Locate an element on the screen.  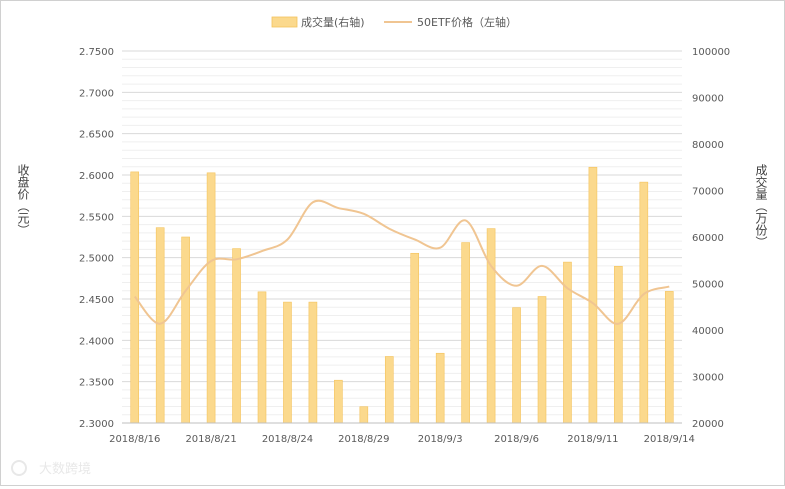
x-tick-label: 2018/8/29 is located at coordinates (363, 439).